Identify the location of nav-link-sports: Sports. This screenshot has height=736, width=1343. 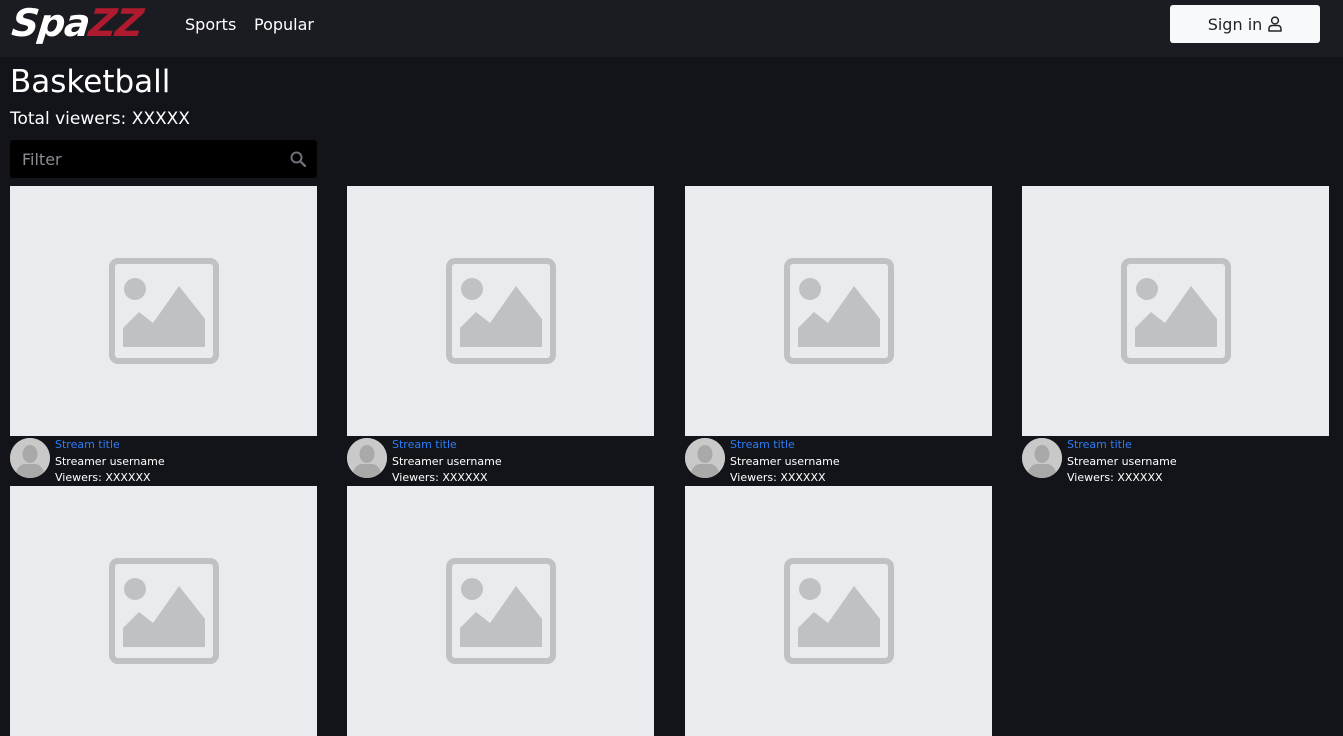
(210, 24).